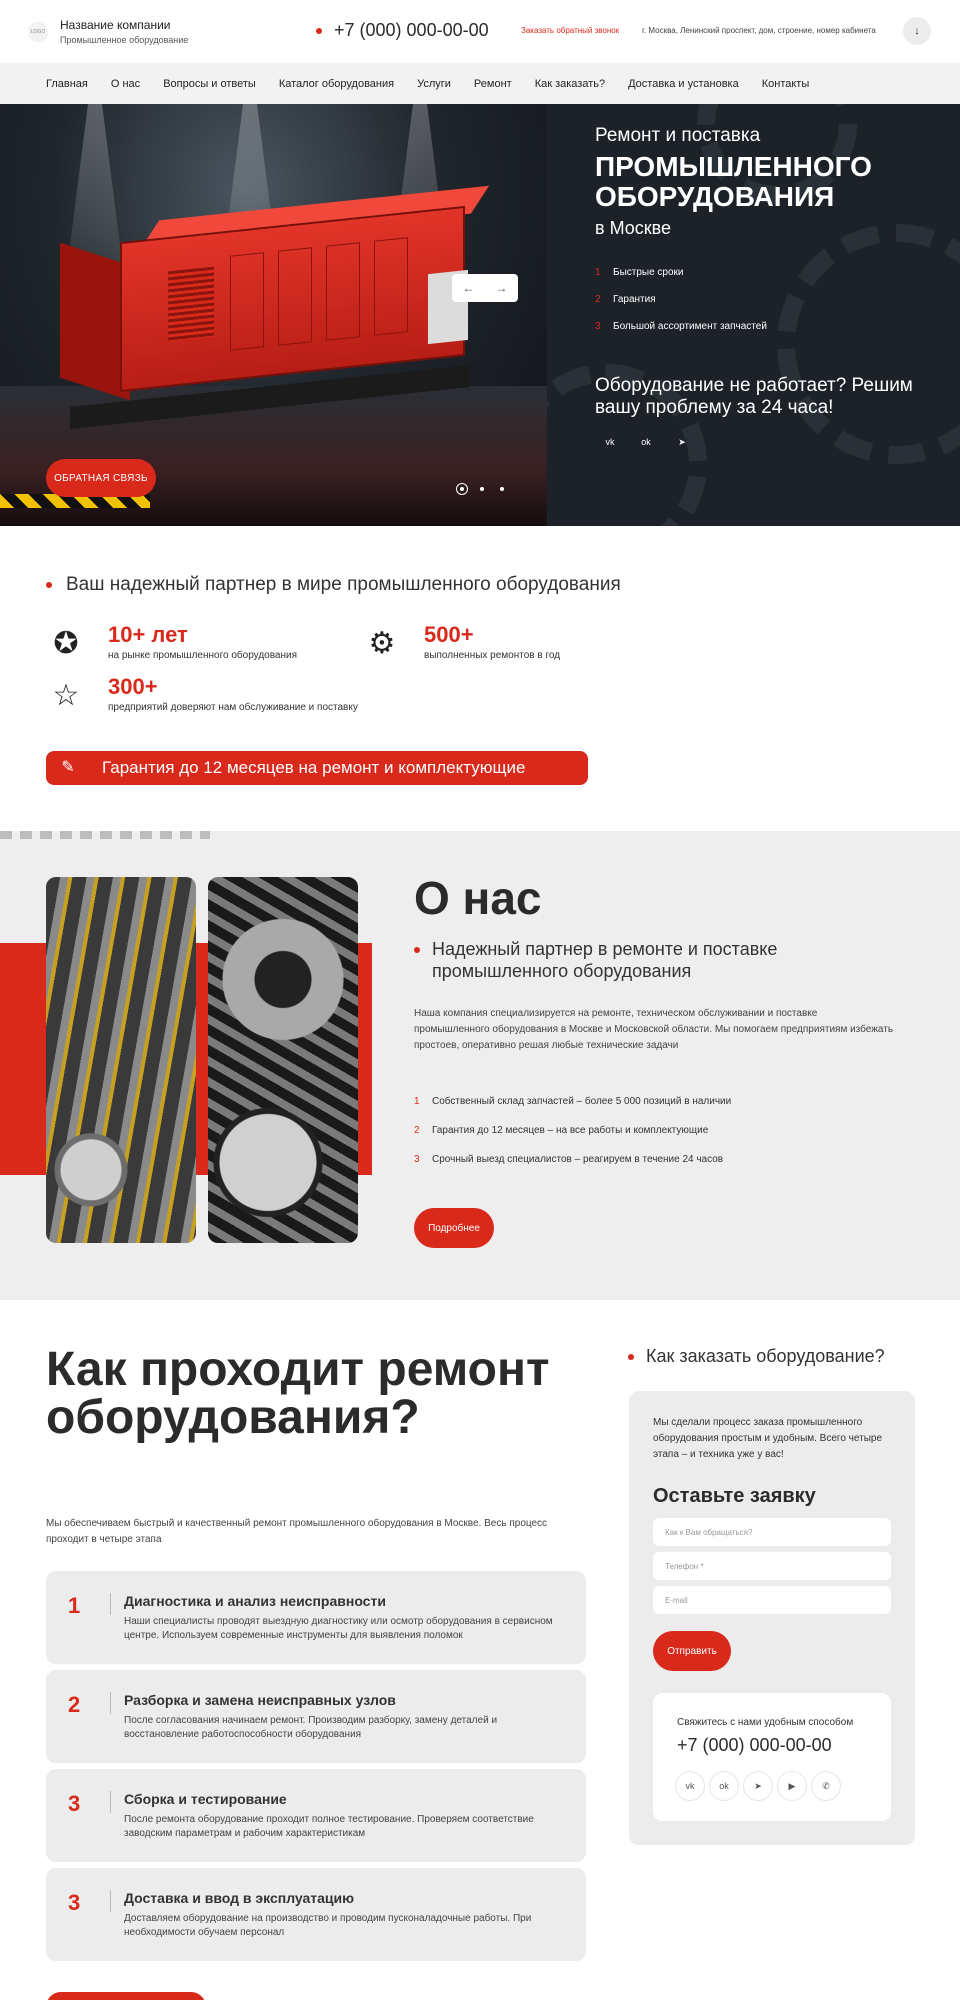 This screenshot has height=2000, width=960. I want to click on nav-item-catalog: Каталог оборудования, so click(336, 84).